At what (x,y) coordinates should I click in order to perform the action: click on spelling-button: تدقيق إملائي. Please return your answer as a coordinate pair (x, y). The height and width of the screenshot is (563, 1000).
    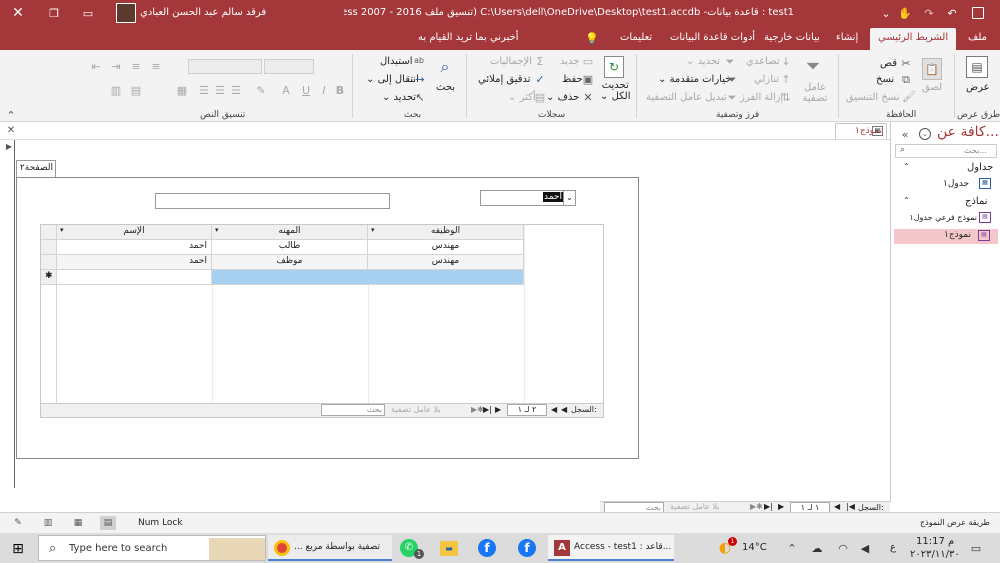
    Looking at the image, I should click on (504, 79).